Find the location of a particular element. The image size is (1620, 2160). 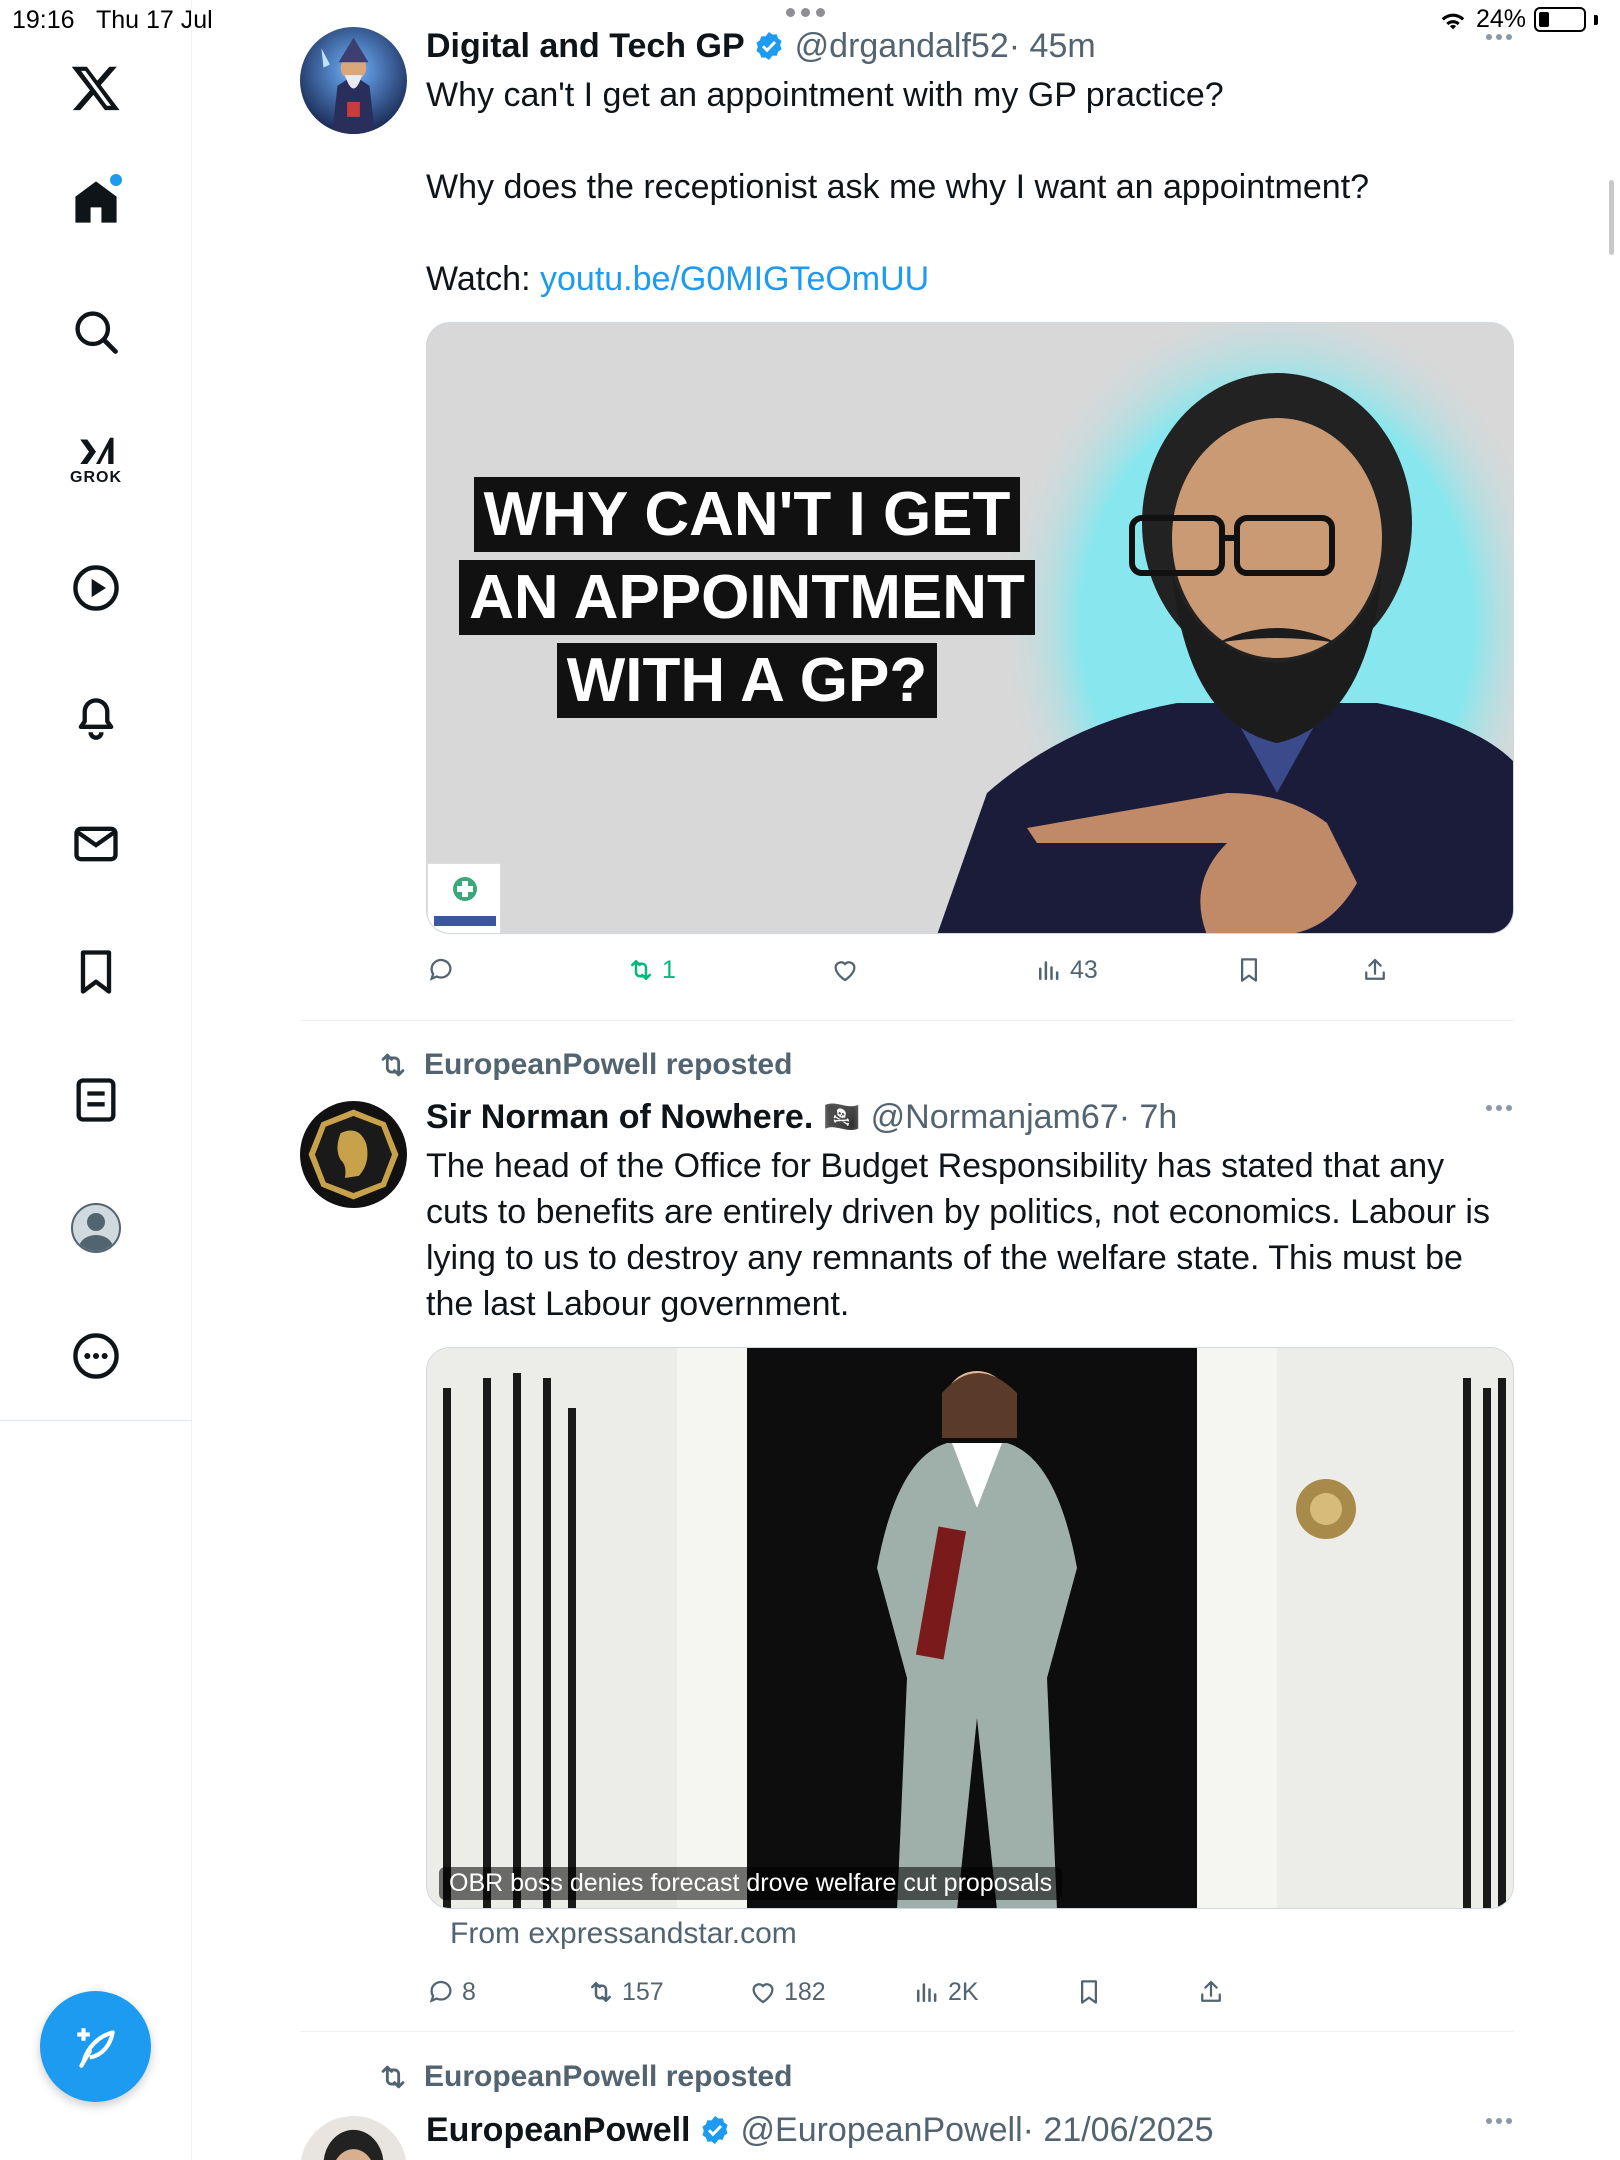

compose-post-button is located at coordinates (95, 2046).